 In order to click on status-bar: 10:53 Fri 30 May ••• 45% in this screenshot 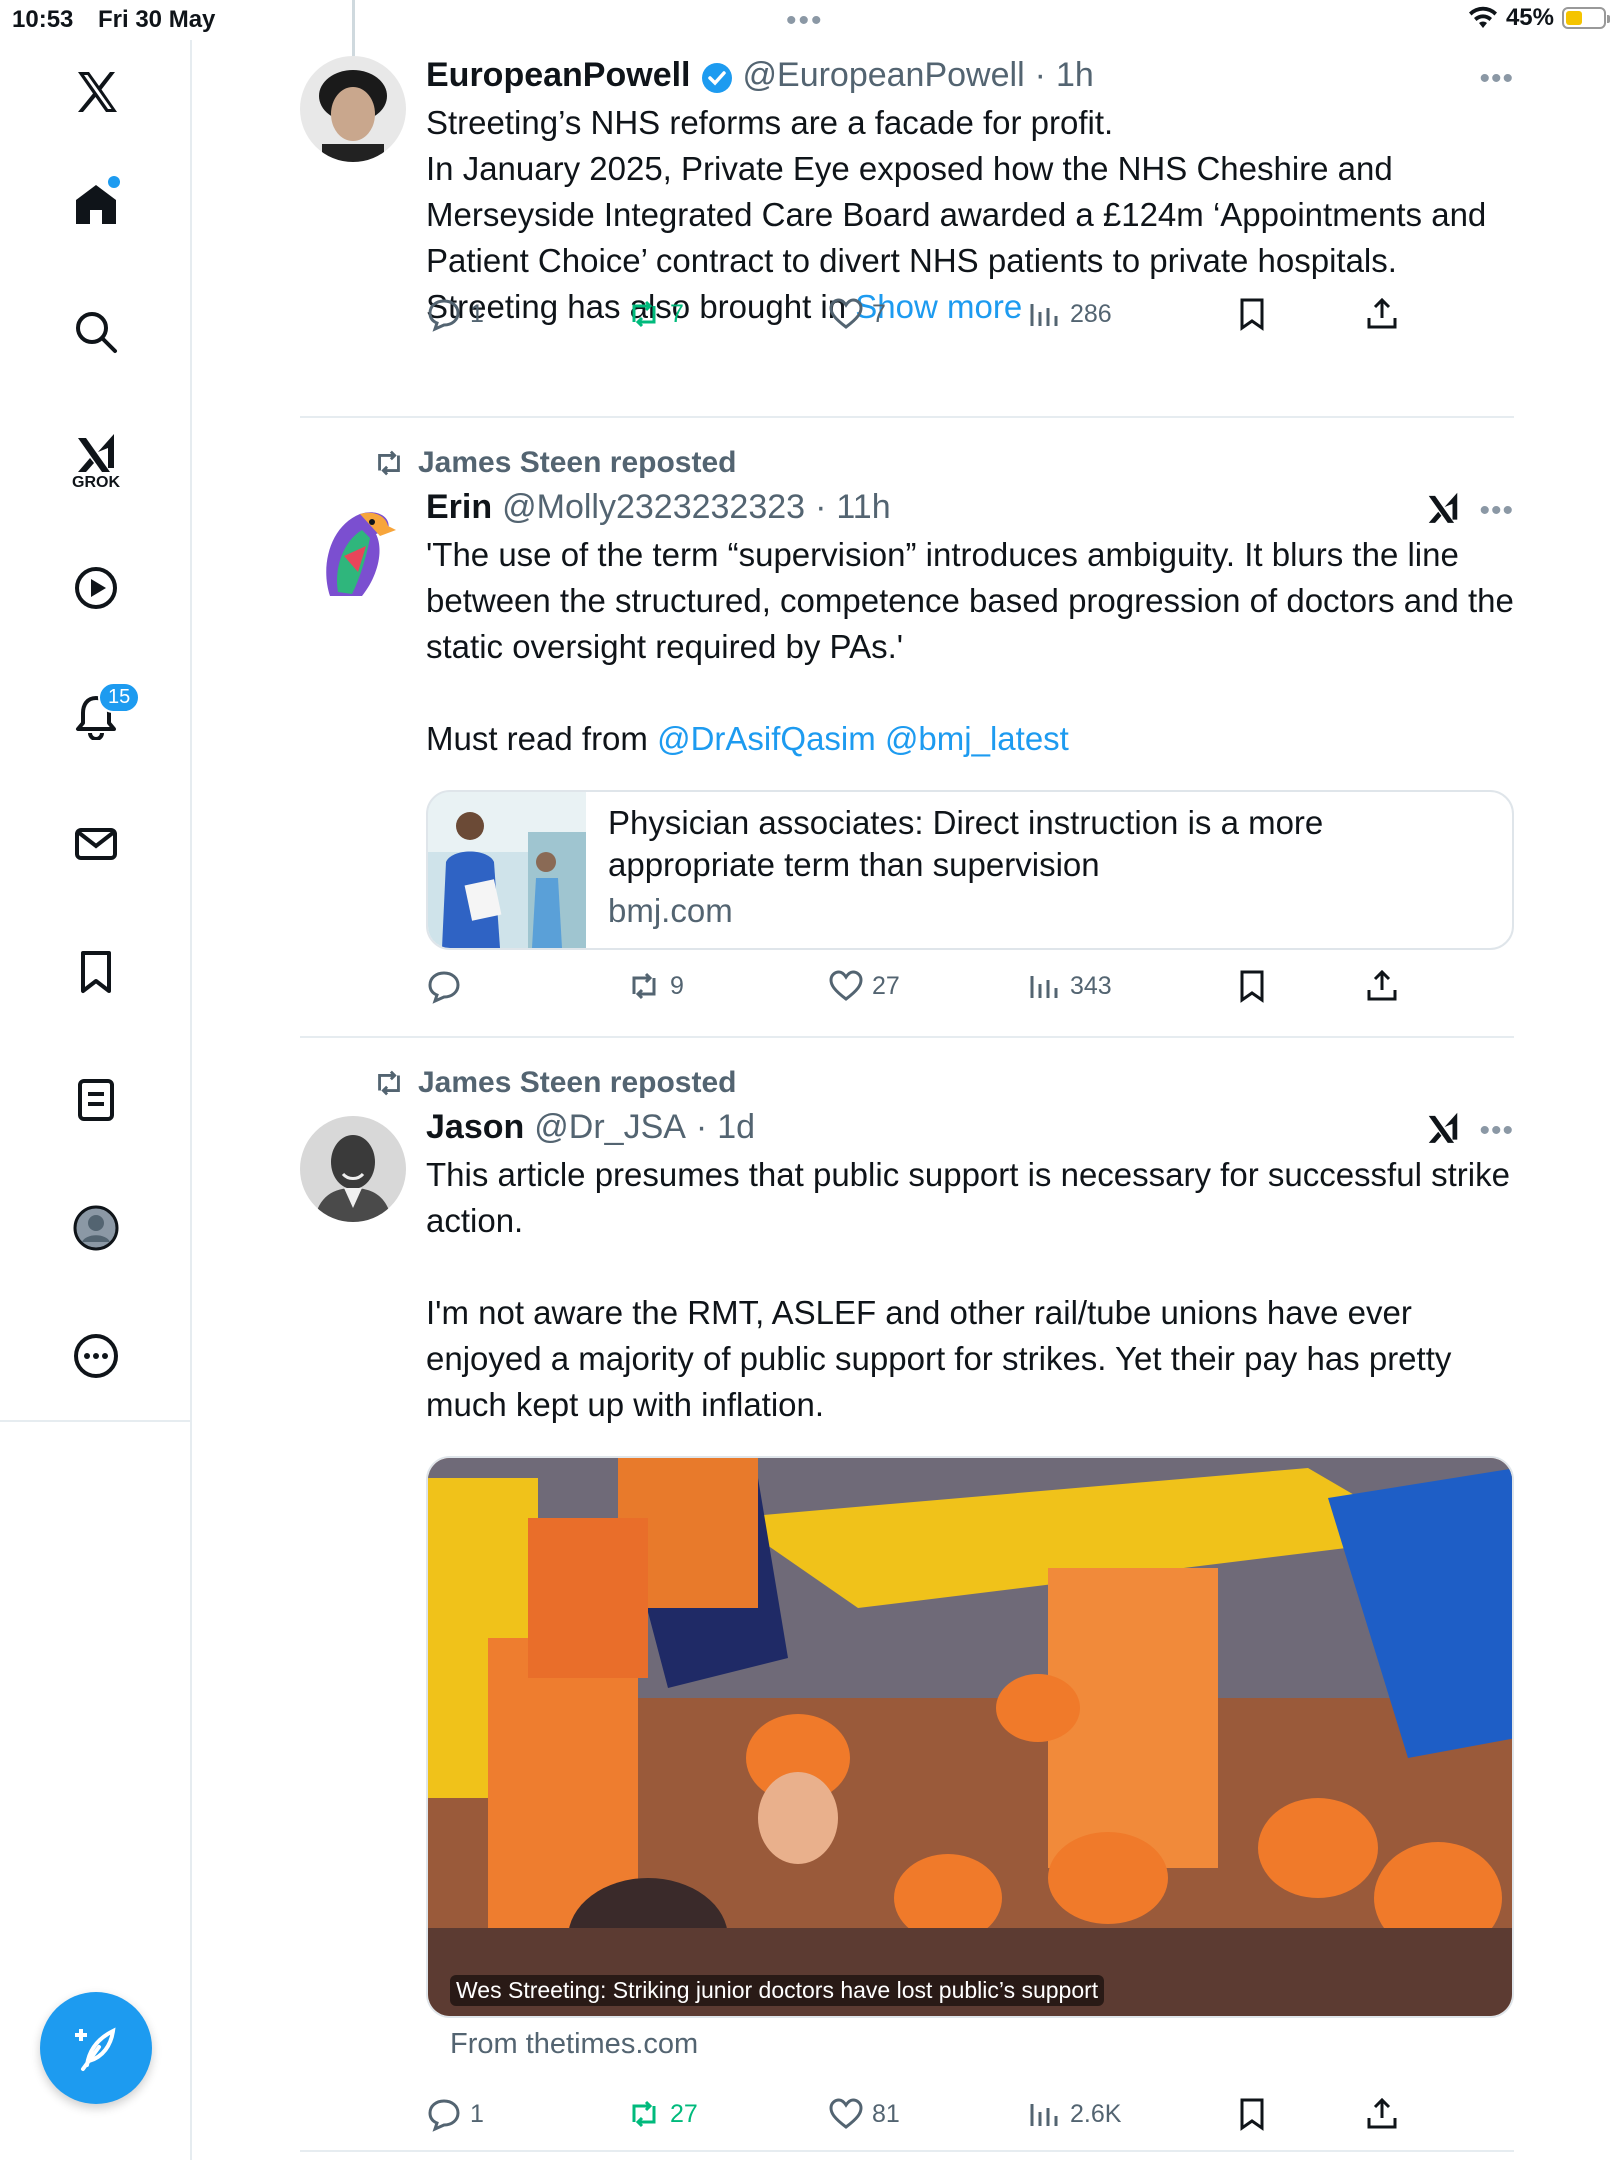, I will do `click(810, 20)`.